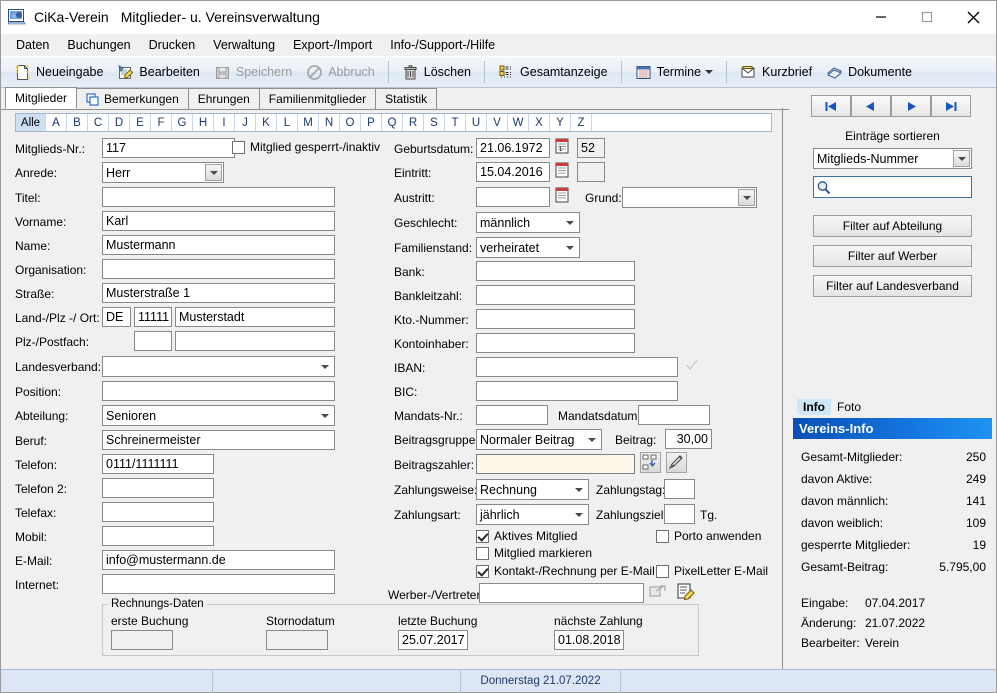 The image size is (997, 693). I want to click on alpha-filter-i: I, so click(224, 122).